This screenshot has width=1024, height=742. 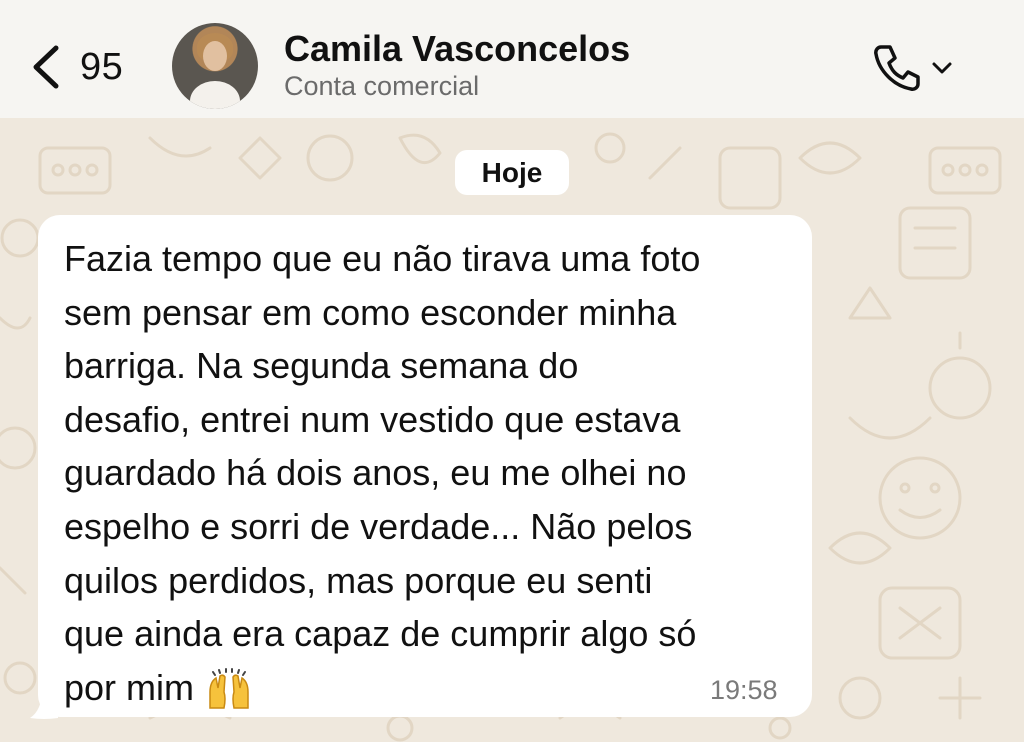 I want to click on message-line: desafio, entrei num vestido que estava, so click(x=372, y=419).